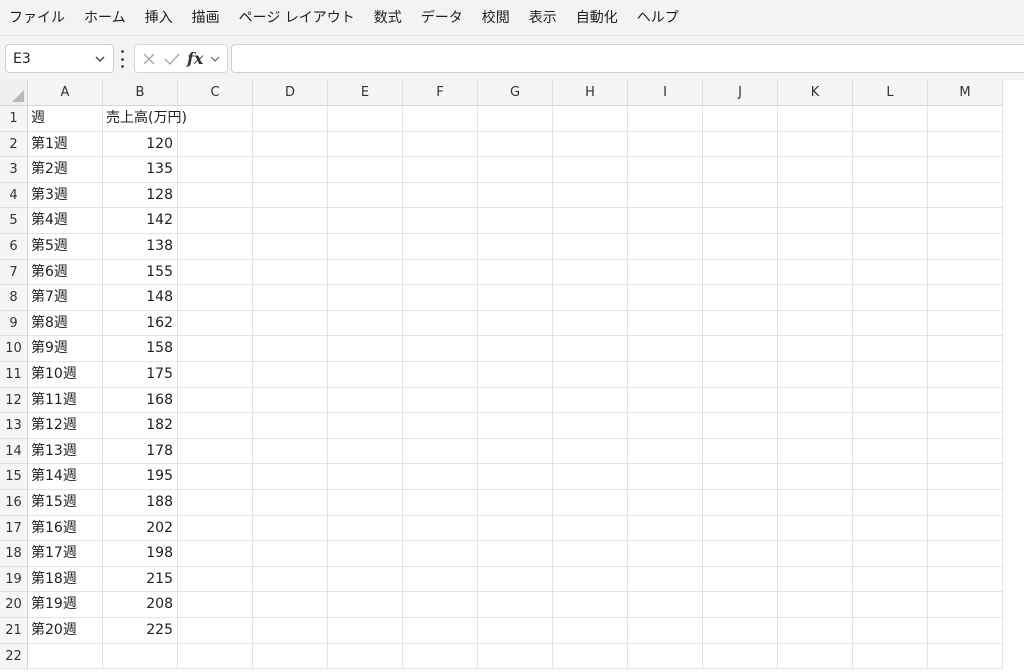 This screenshot has height=672, width=1024. Describe the element at coordinates (14, 503) in the screenshot. I see `row-header-16: 16` at that location.